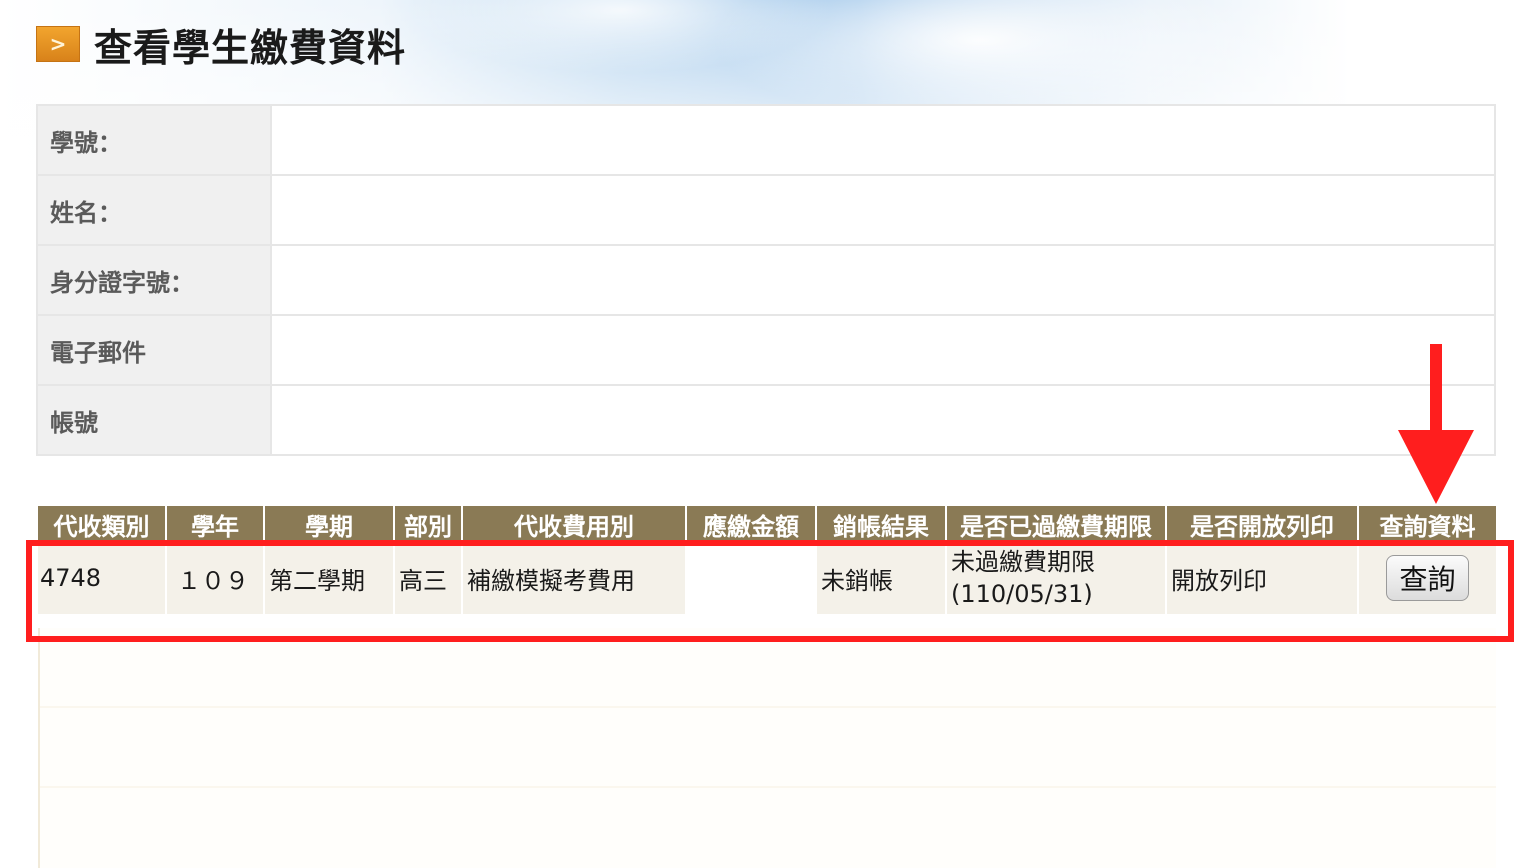 The width and height of the screenshot is (1540, 868). Describe the element at coordinates (1055, 524) in the screenshot. I see `column-header-deadline: 是否已過繳費期限` at that location.